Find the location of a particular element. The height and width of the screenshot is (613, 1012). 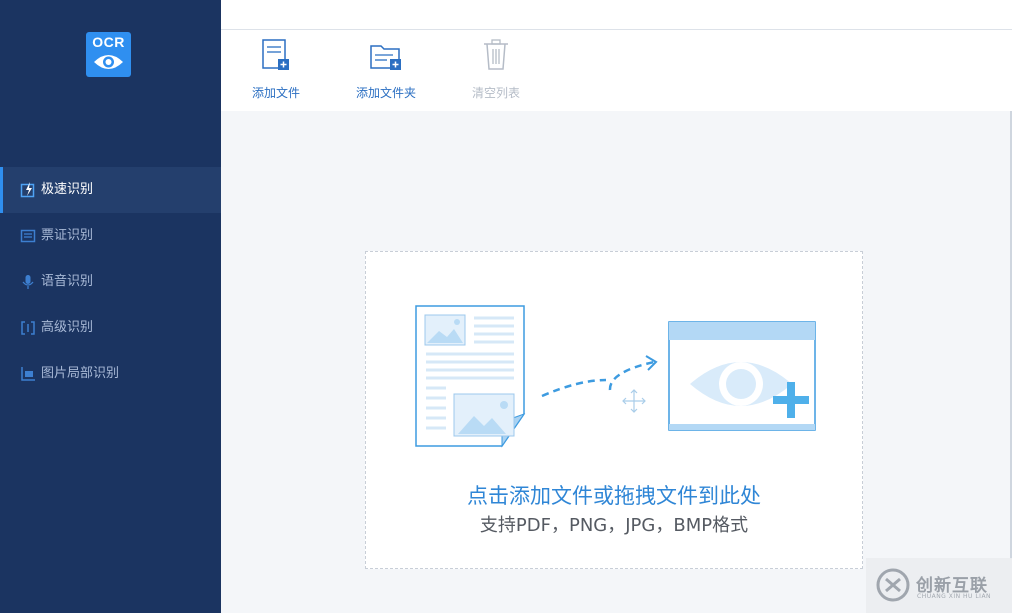

sidebar-item-advanced-recognition: 高级识别 is located at coordinates (110, 328).